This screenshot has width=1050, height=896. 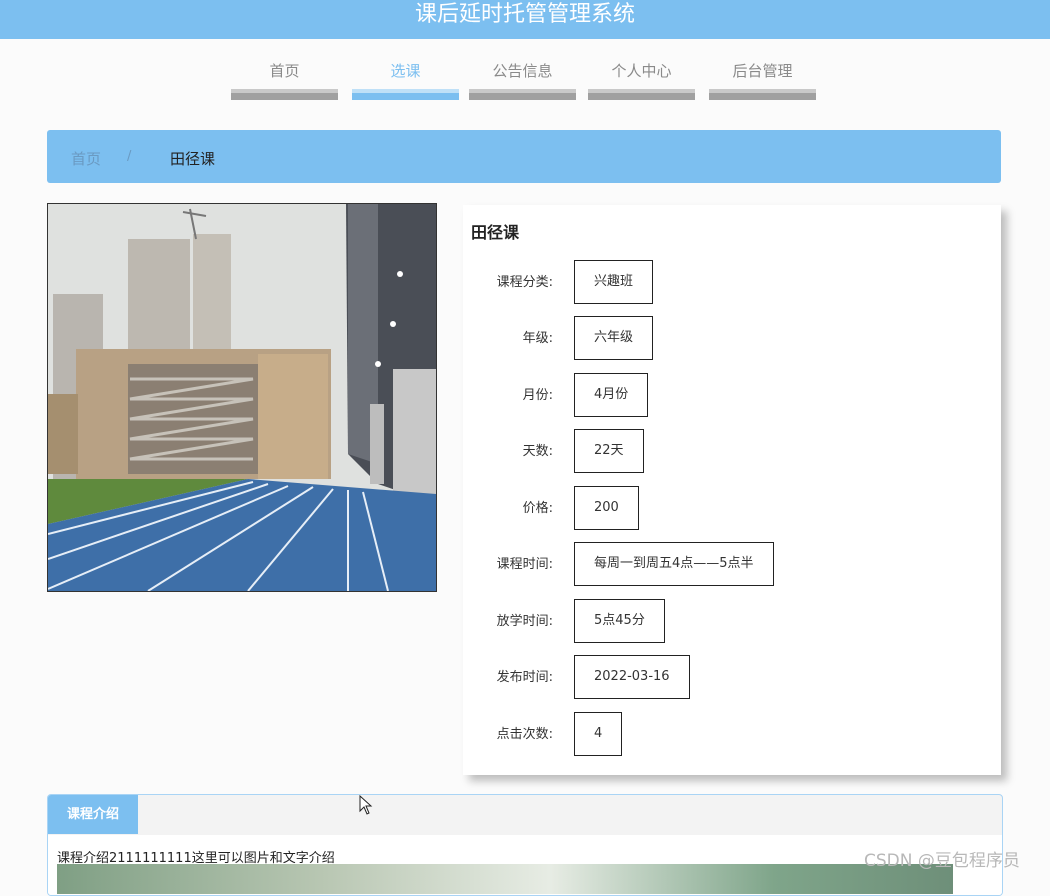 I want to click on field-label-publish-date: 发布时间:, so click(x=524, y=677).